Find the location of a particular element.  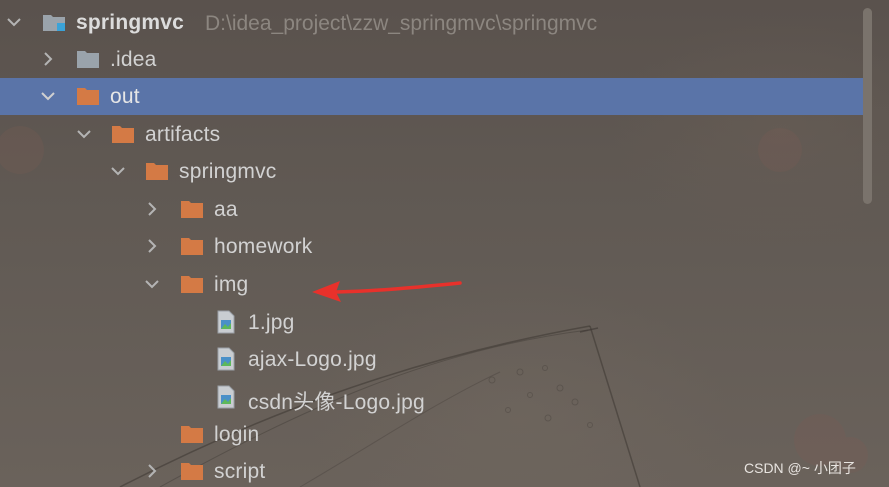

tree-item-label: login is located at coordinates (237, 434).